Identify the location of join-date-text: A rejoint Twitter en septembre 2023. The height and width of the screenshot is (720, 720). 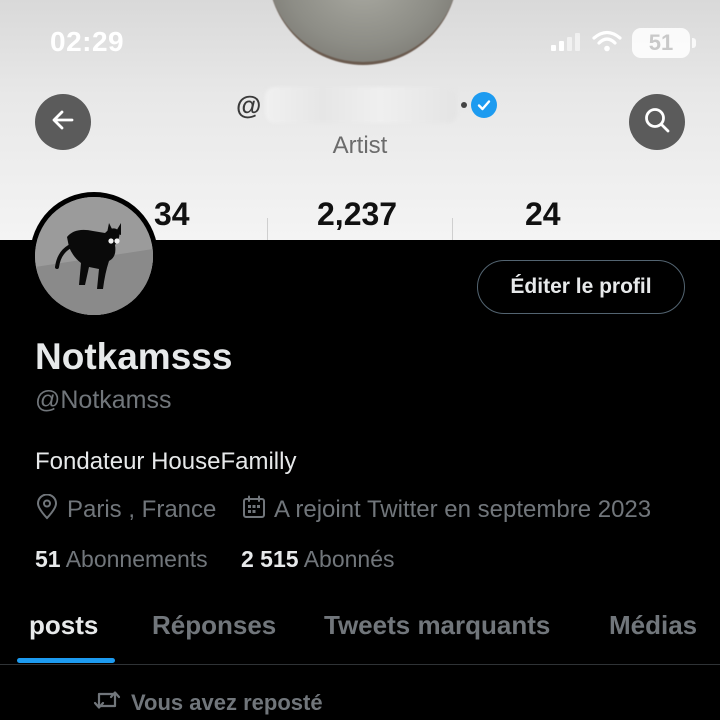
(463, 509).